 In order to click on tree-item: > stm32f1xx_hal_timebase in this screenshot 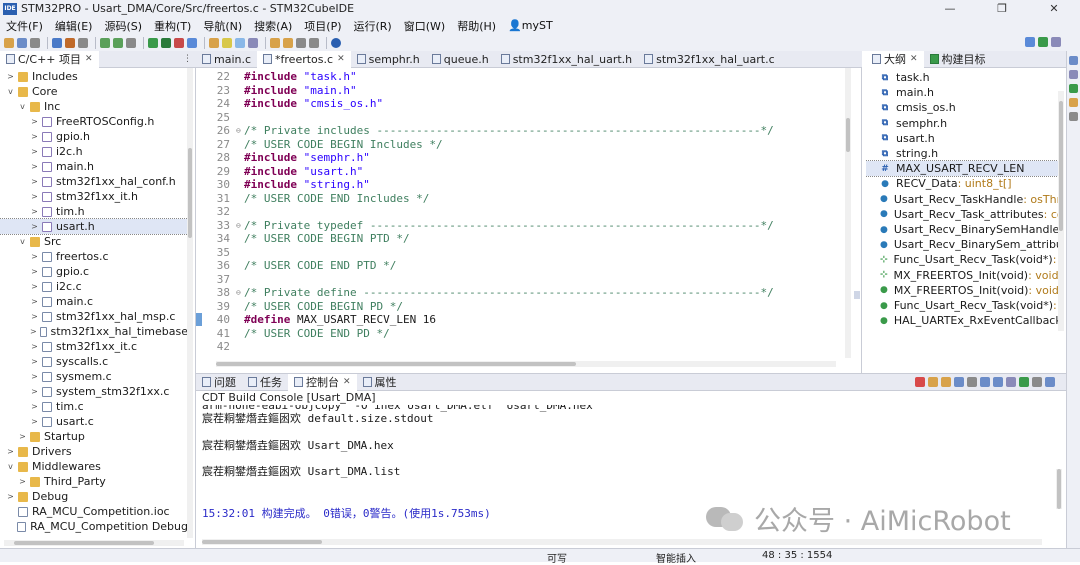, I will do `click(94, 331)`.